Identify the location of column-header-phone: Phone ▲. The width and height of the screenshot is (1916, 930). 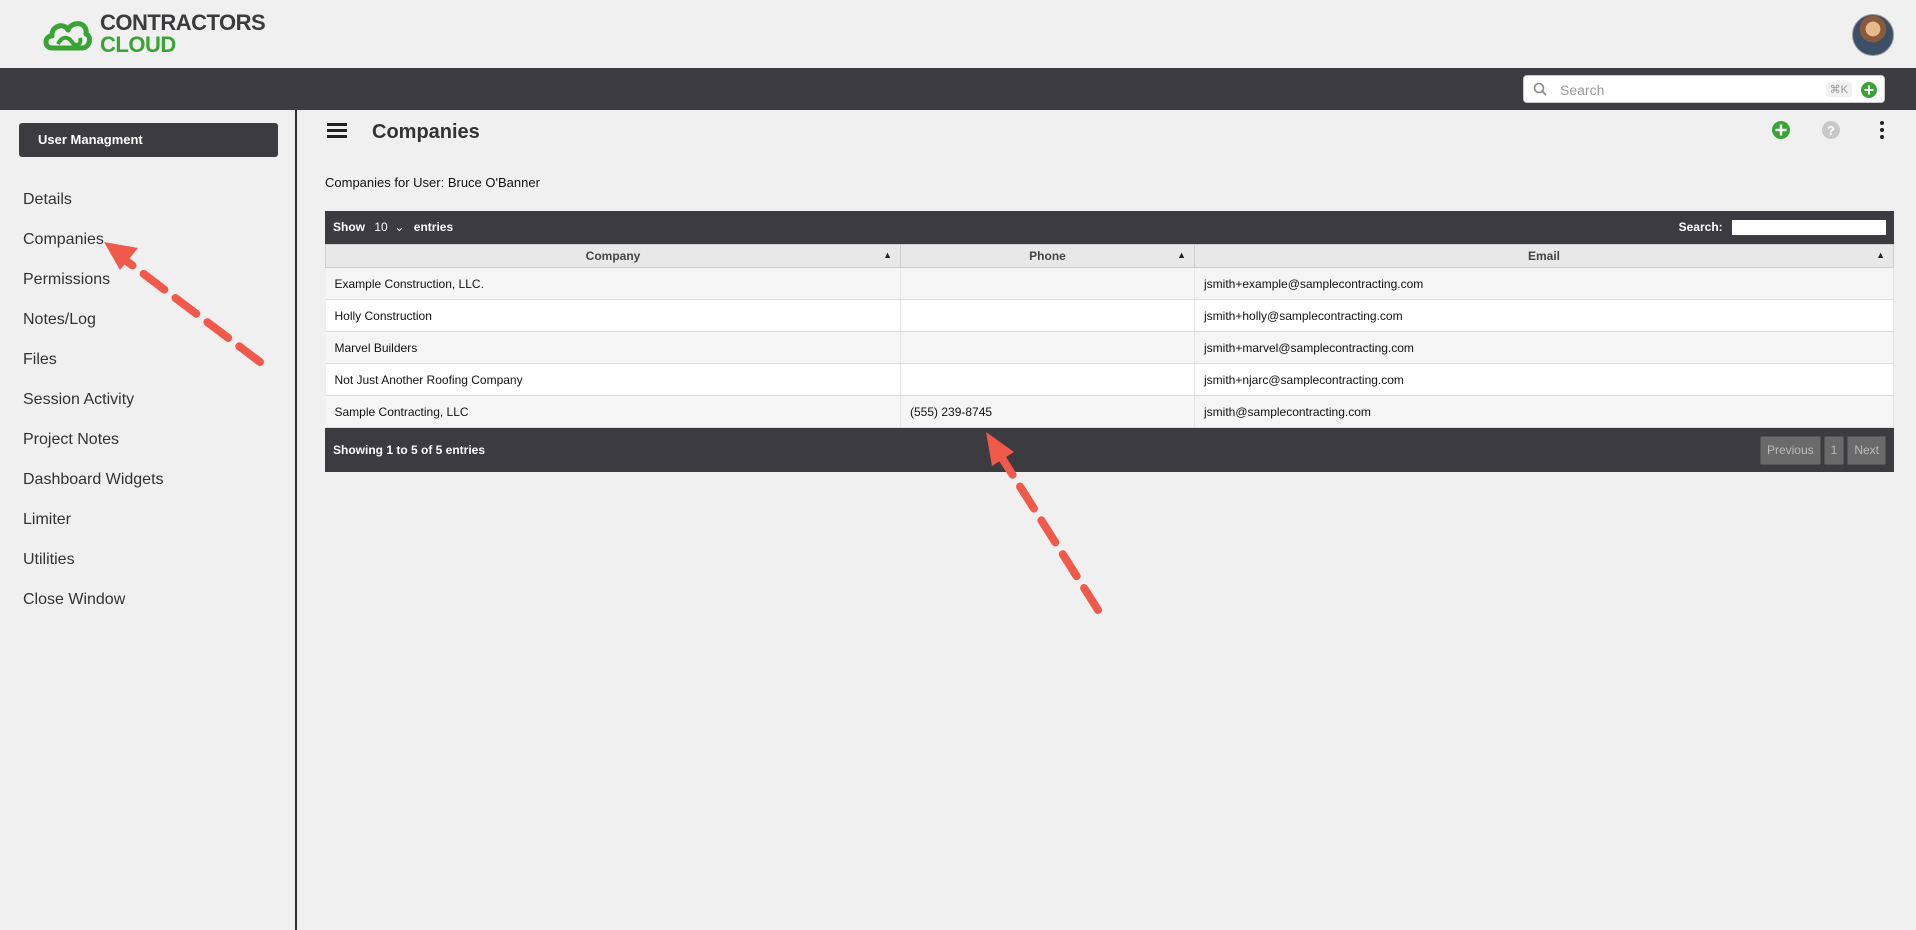
(1047, 256).